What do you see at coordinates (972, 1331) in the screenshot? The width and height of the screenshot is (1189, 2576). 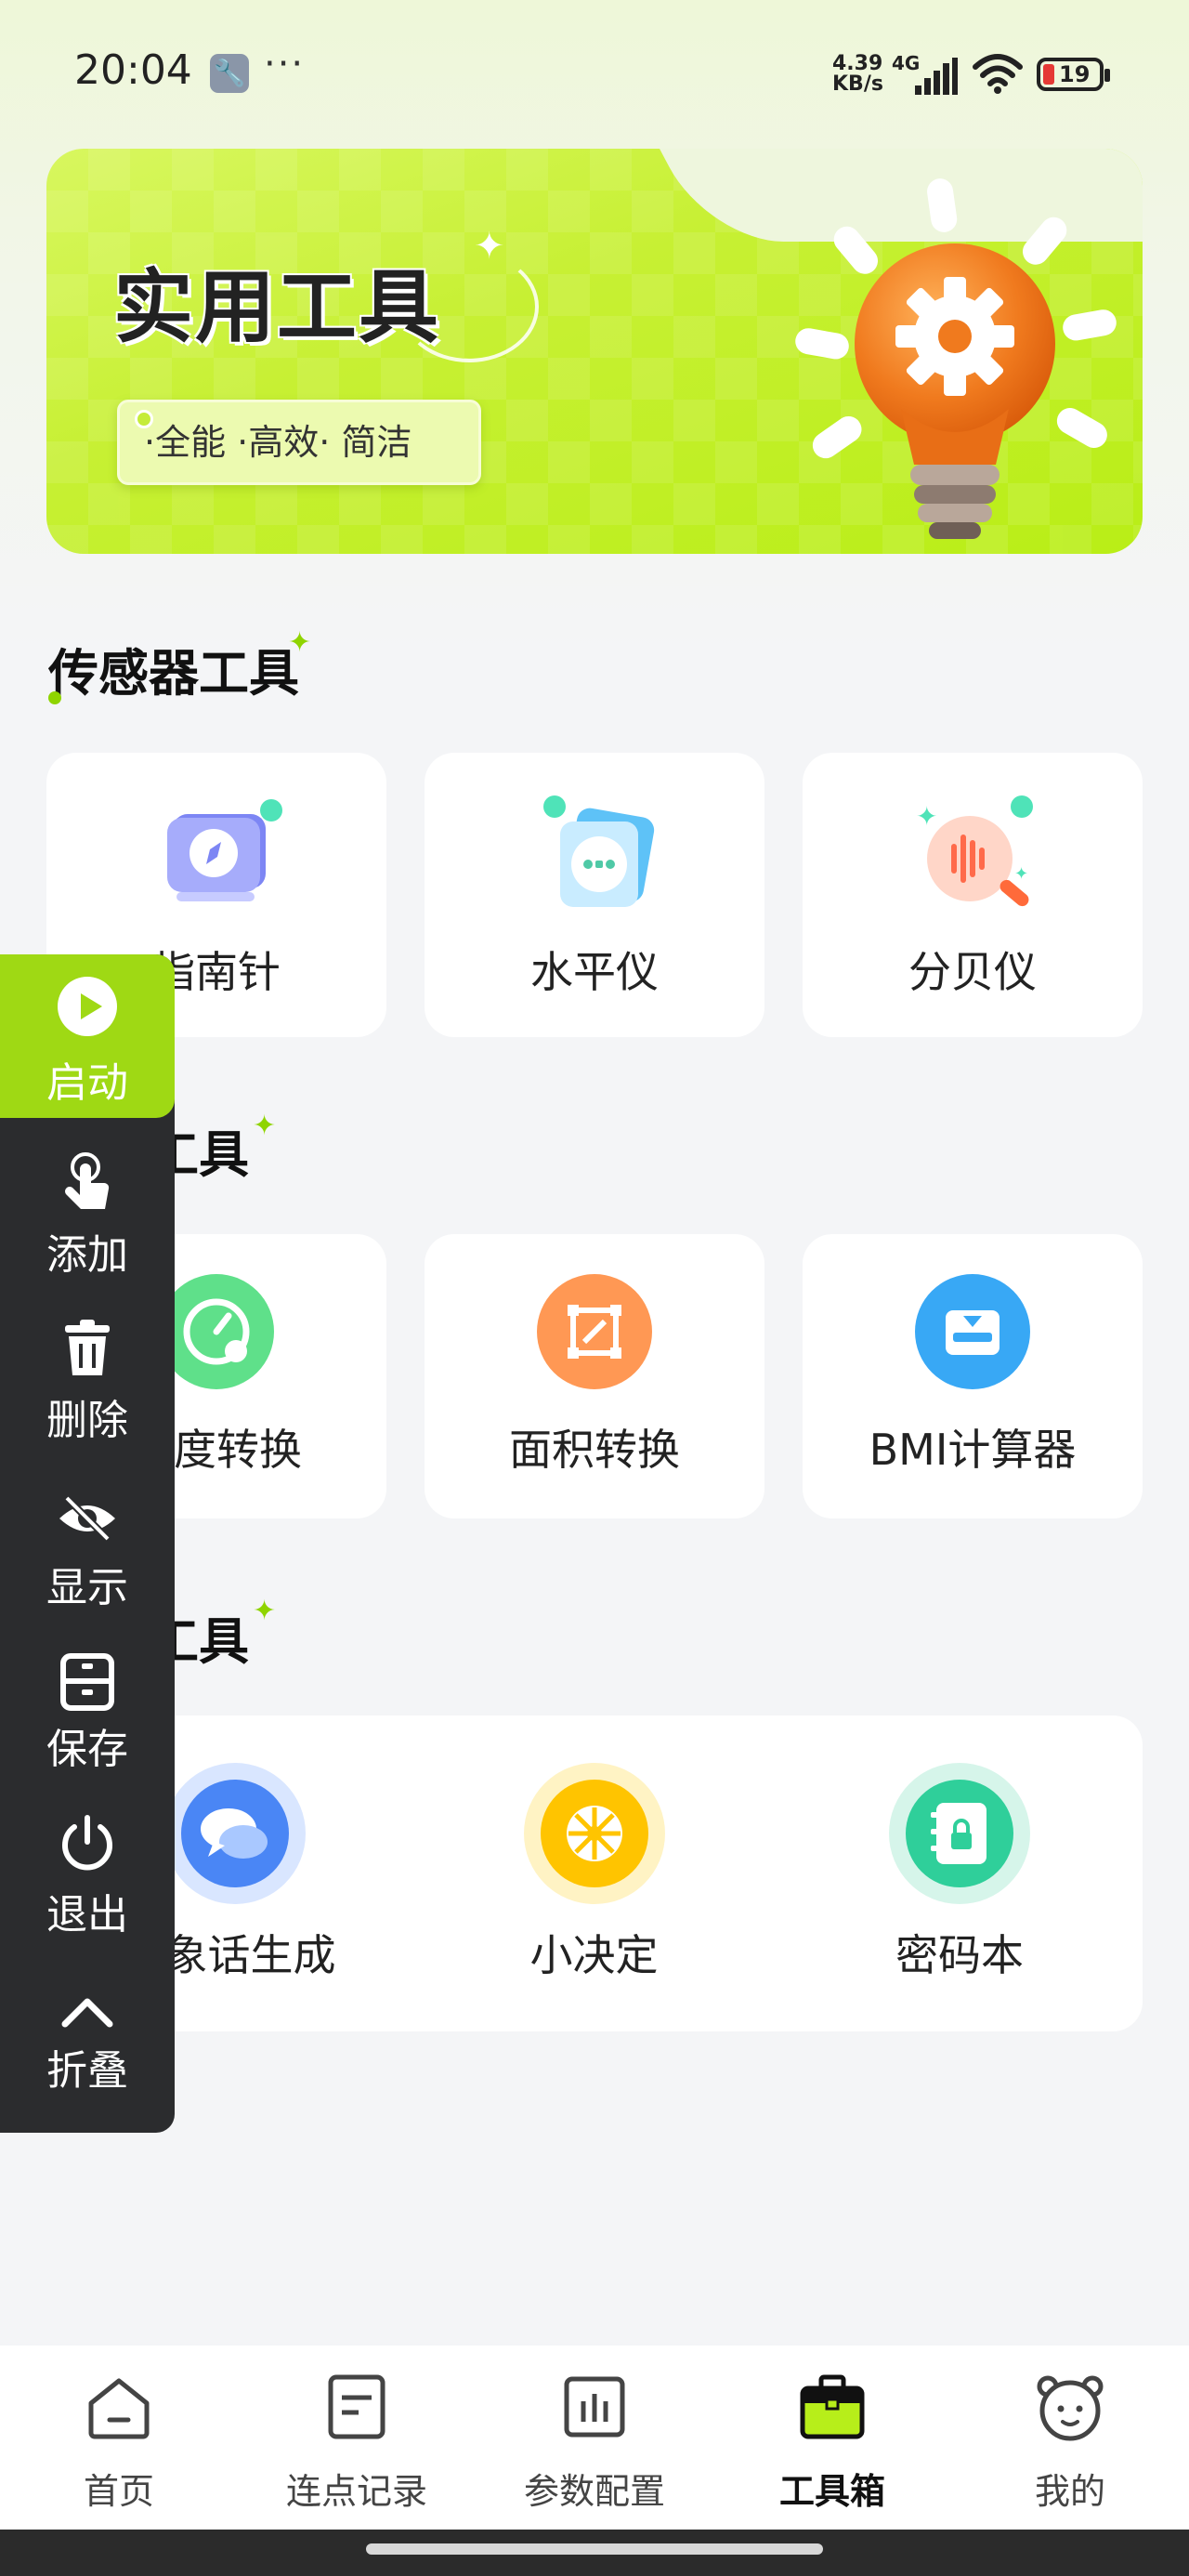 I see `scale-icon` at bounding box center [972, 1331].